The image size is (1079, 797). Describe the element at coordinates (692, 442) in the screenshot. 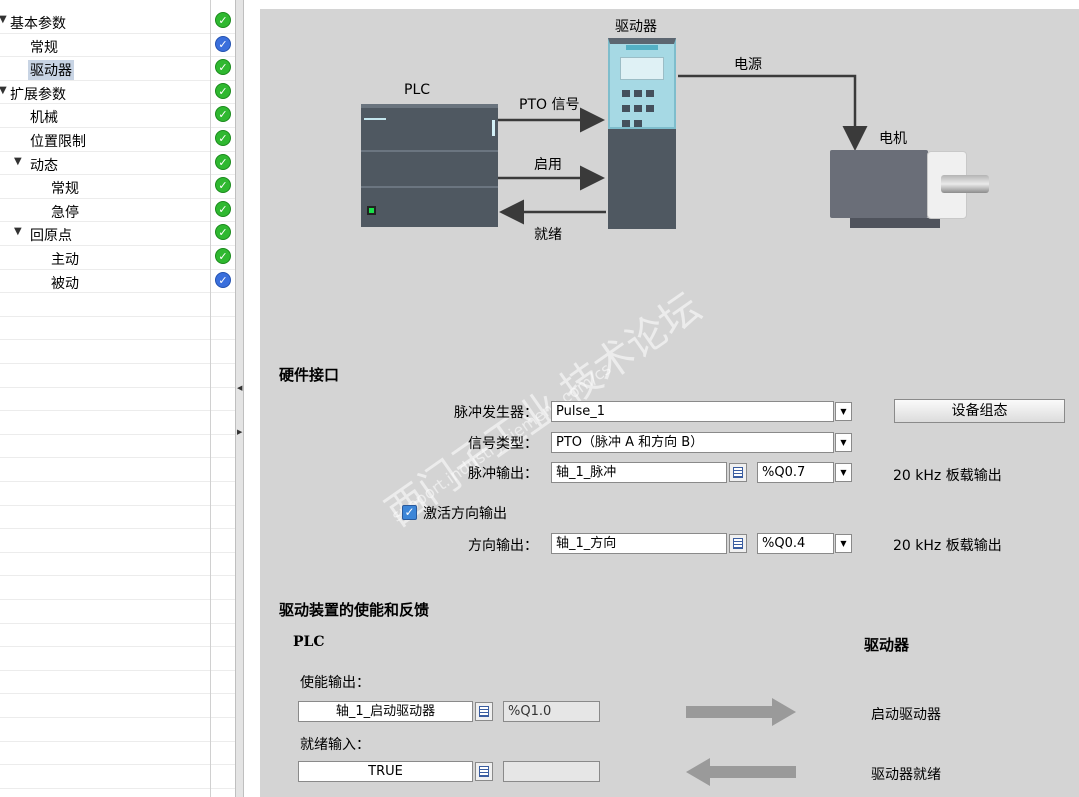

I see `signal-type-select: PTO（脉冲 A 和方向 B）` at that location.